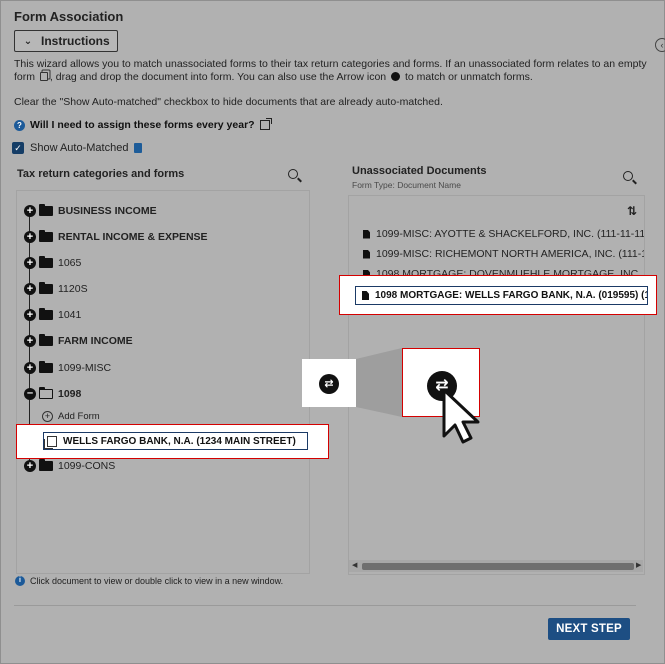 This screenshot has width=665, height=664. What do you see at coordinates (85, 368) in the screenshot?
I see `tree-item-label: 1099-MISC` at bounding box center [85, 368].